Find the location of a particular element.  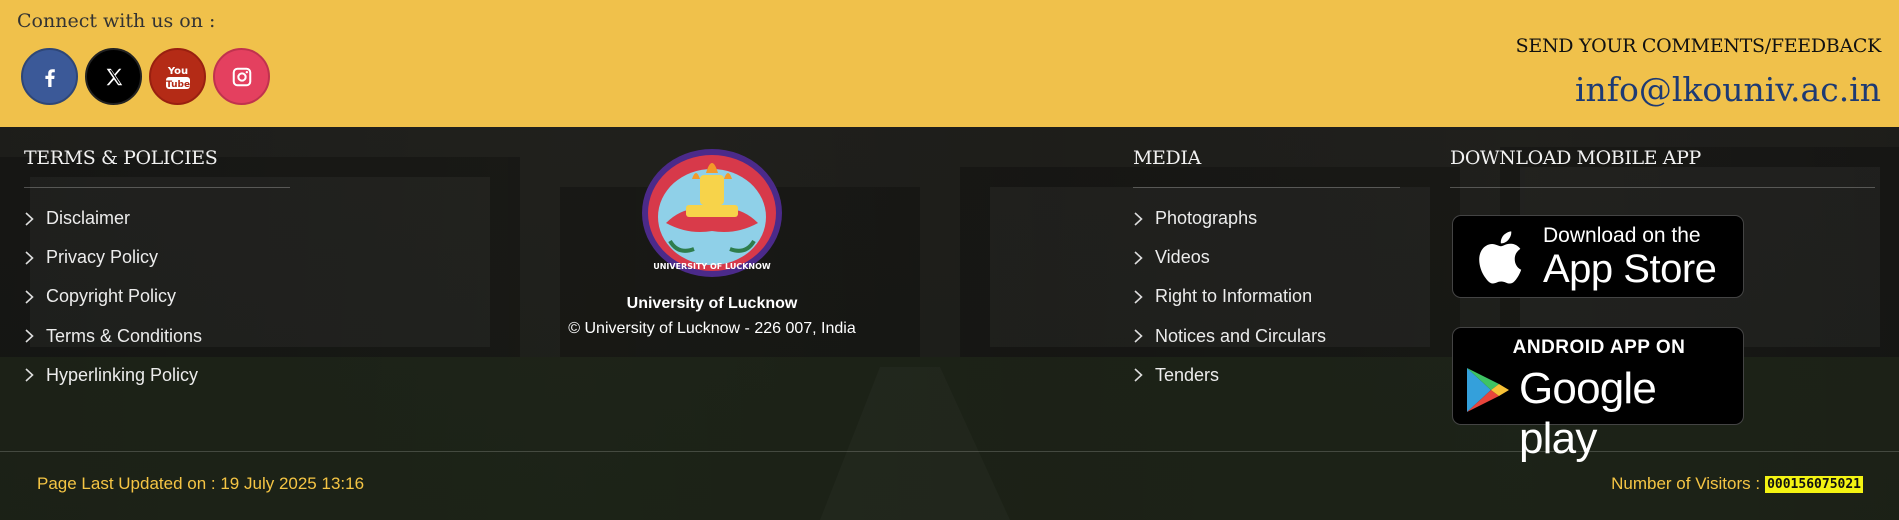

feedback-label: SEND YOUR COMMENTS/FEEDBACK is located at coordinates (1698, 46).